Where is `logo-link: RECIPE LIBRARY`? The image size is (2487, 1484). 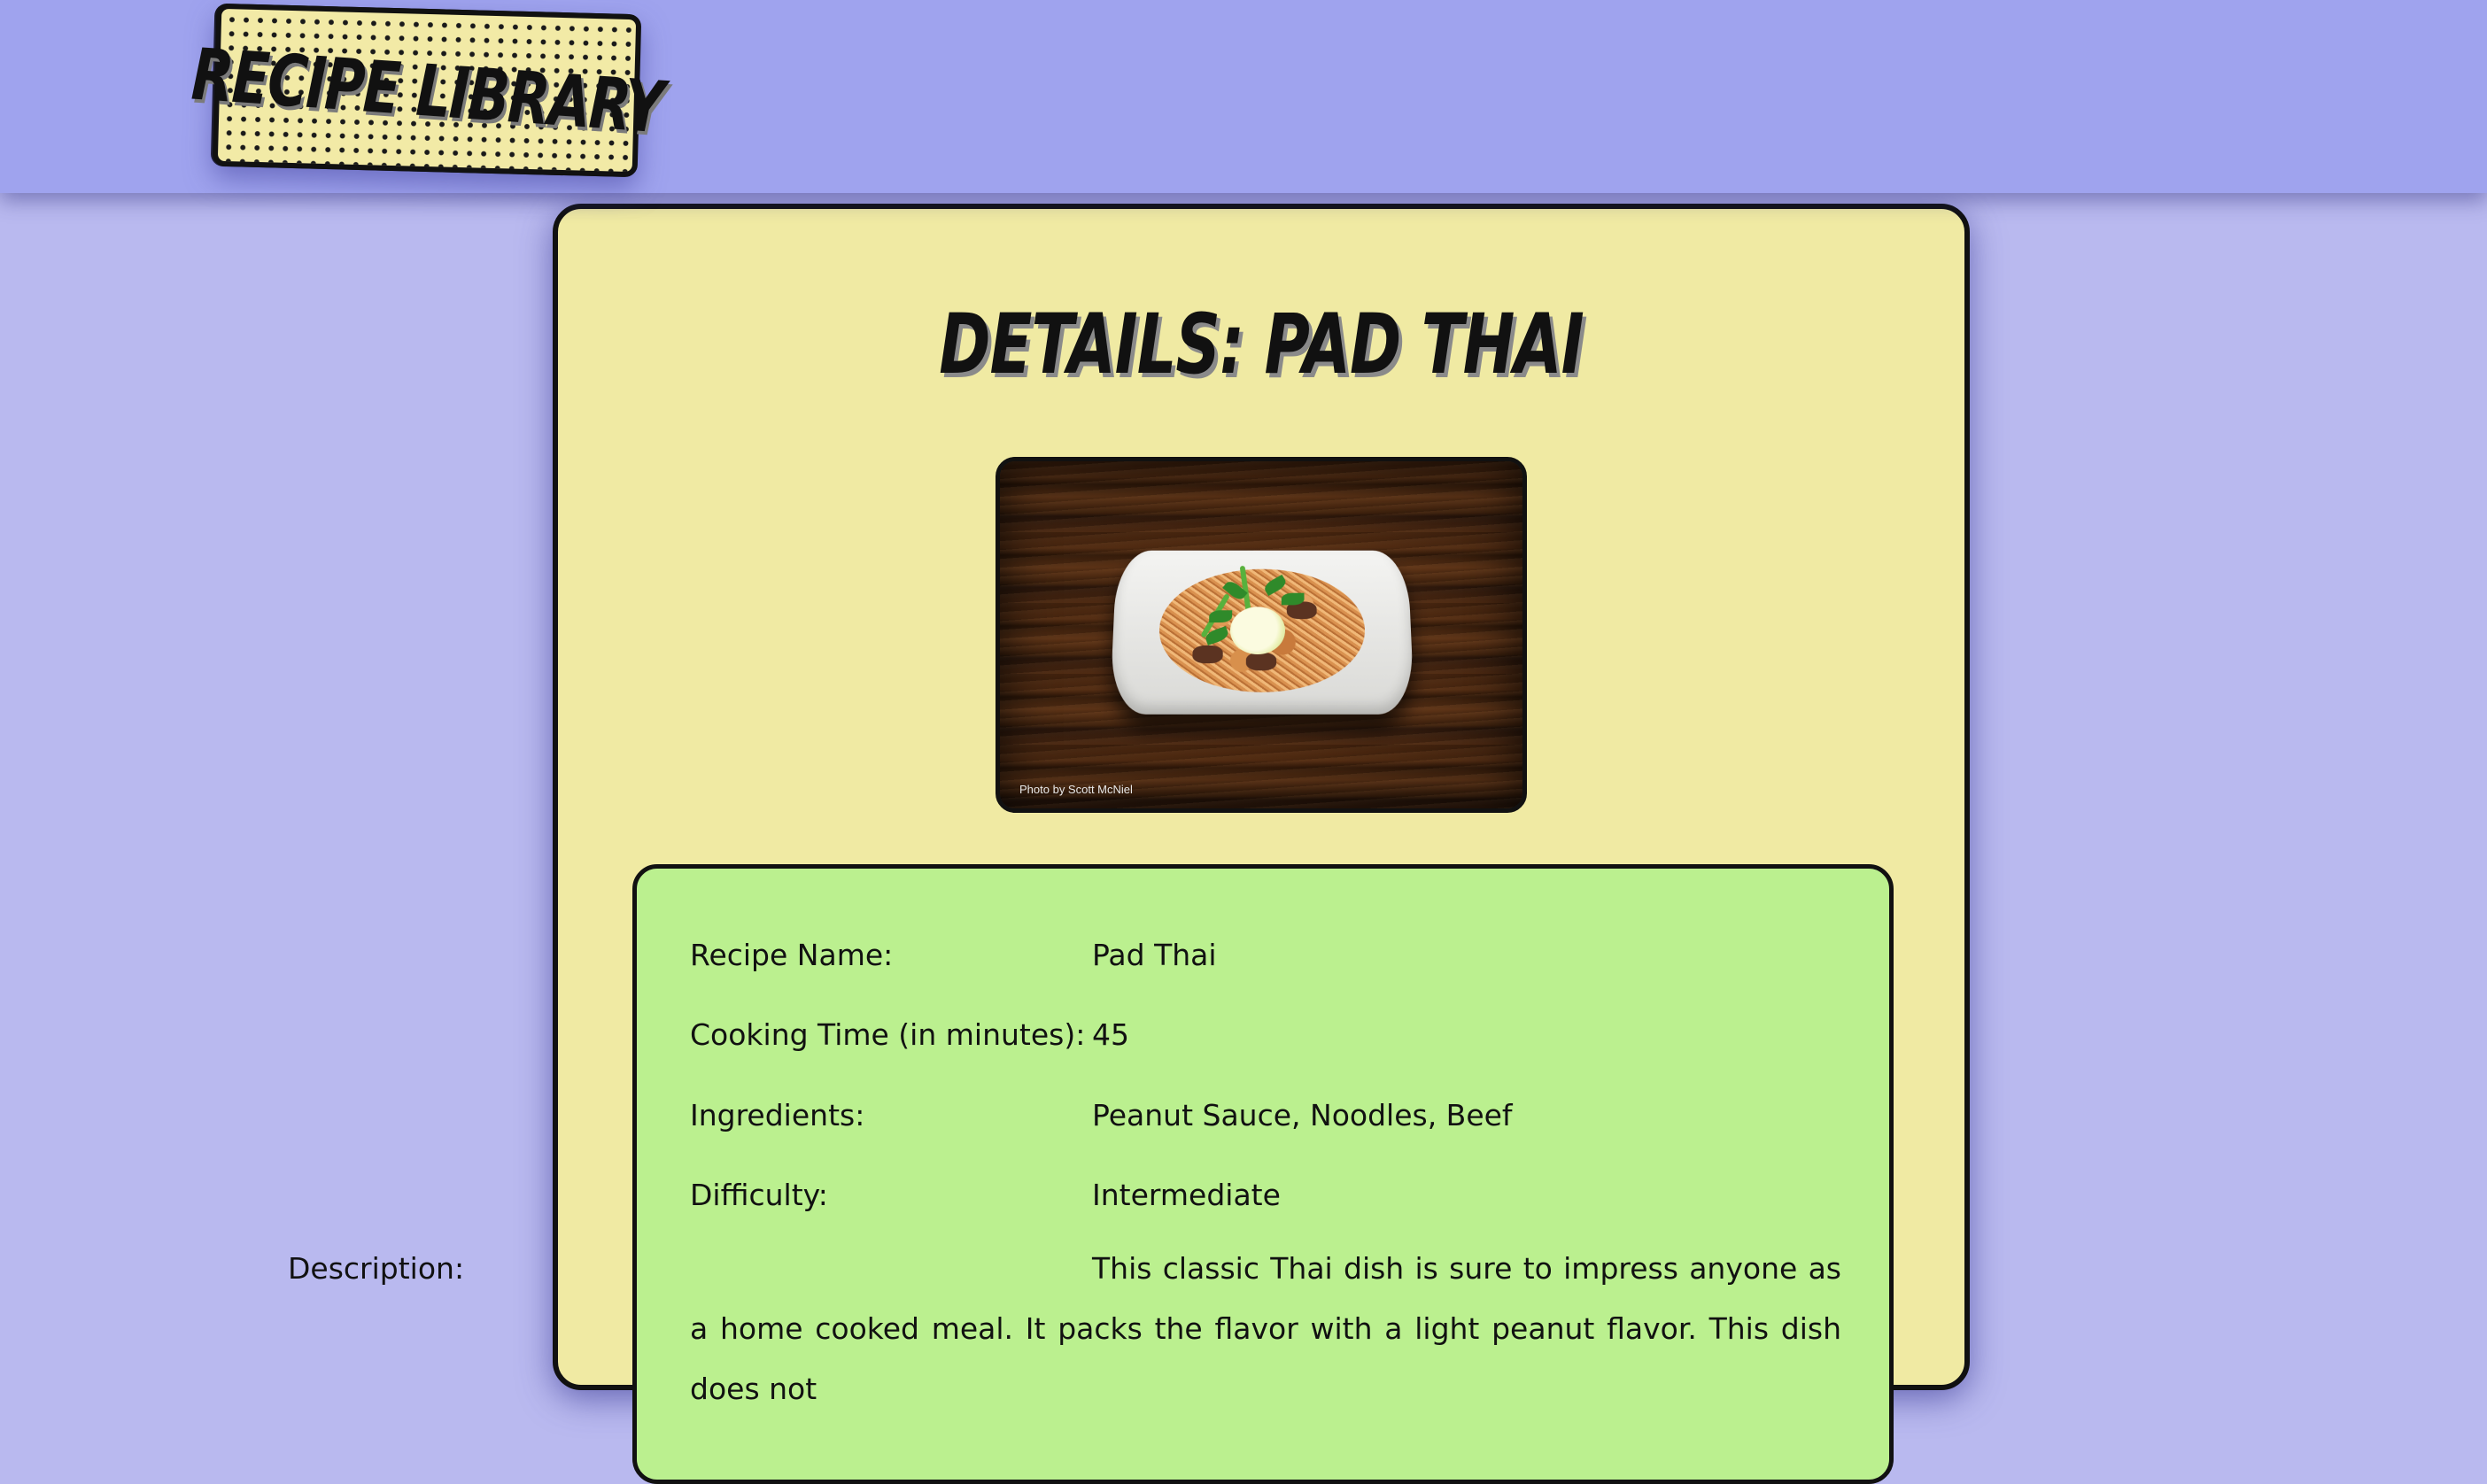 logo-link: RECIPE LIBRARY is located at coordinates (427, 91).